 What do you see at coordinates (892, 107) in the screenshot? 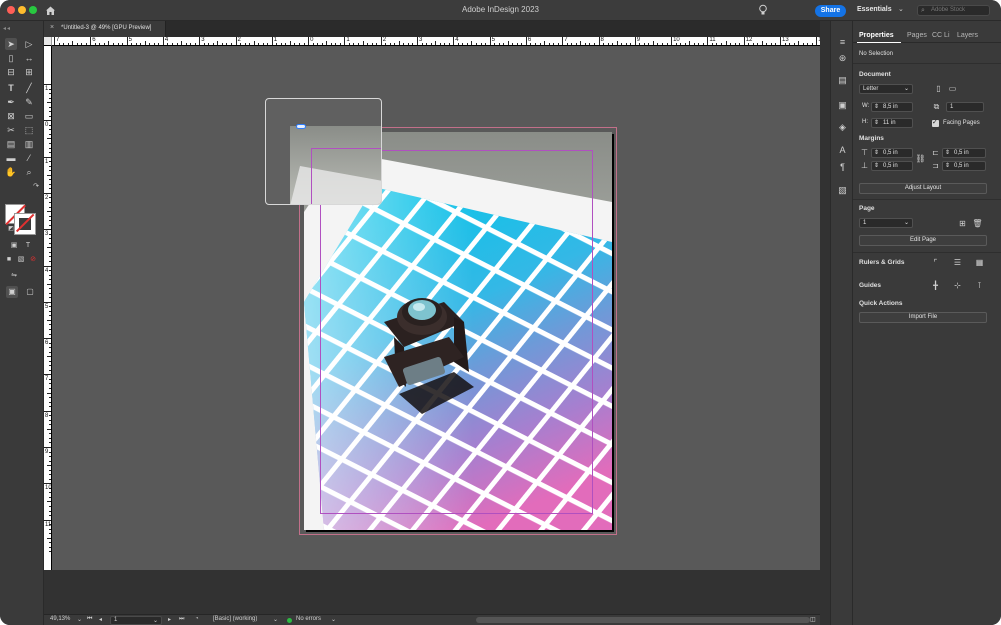
I see `width-field: ⇕ 8,5 in` at bounding box center [892, 107].